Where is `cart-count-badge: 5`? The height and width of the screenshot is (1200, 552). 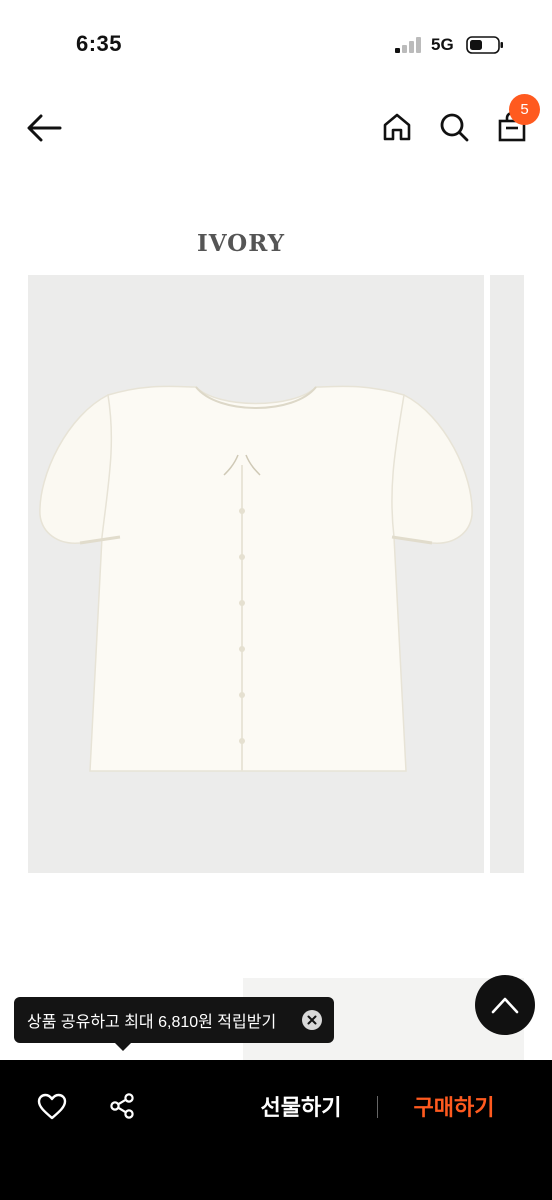
cart-count-badge: 5 is located at coordinates (524, 109).